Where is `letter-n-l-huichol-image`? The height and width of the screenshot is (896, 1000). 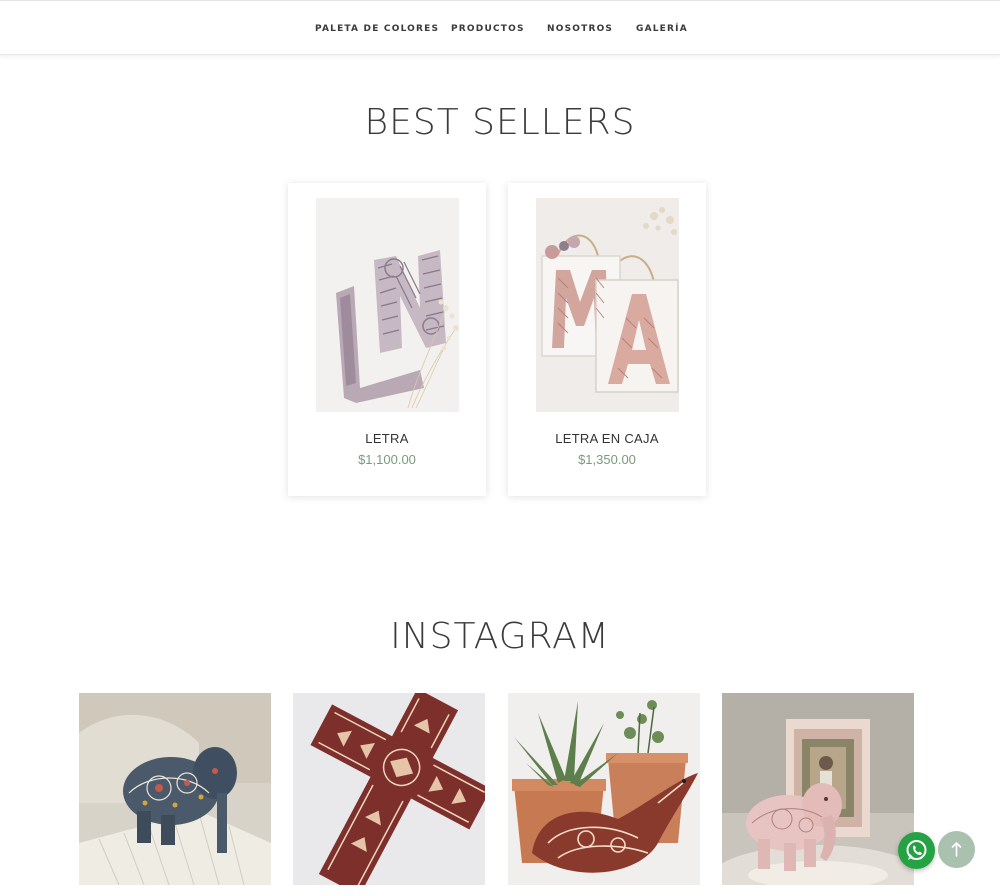
letter-n-l-huichol-image is located at coordinates (387, 305).